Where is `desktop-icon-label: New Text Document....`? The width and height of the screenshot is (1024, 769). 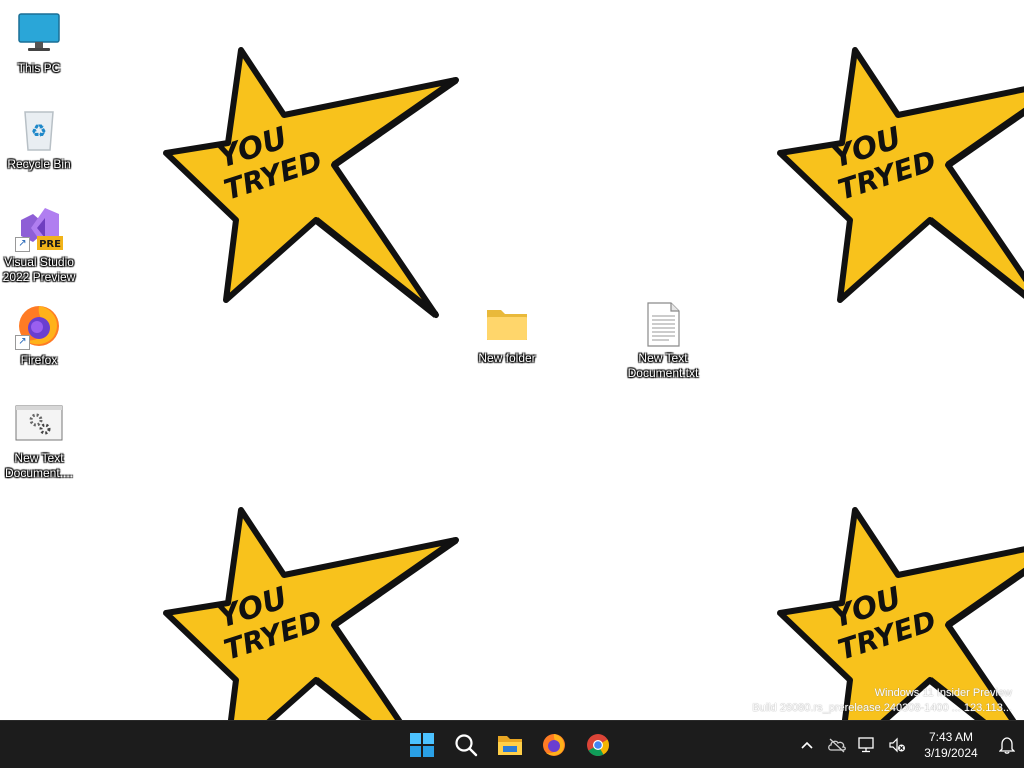
desktop-icon-label: New Text Document.... is located at coordinates (39, 465).